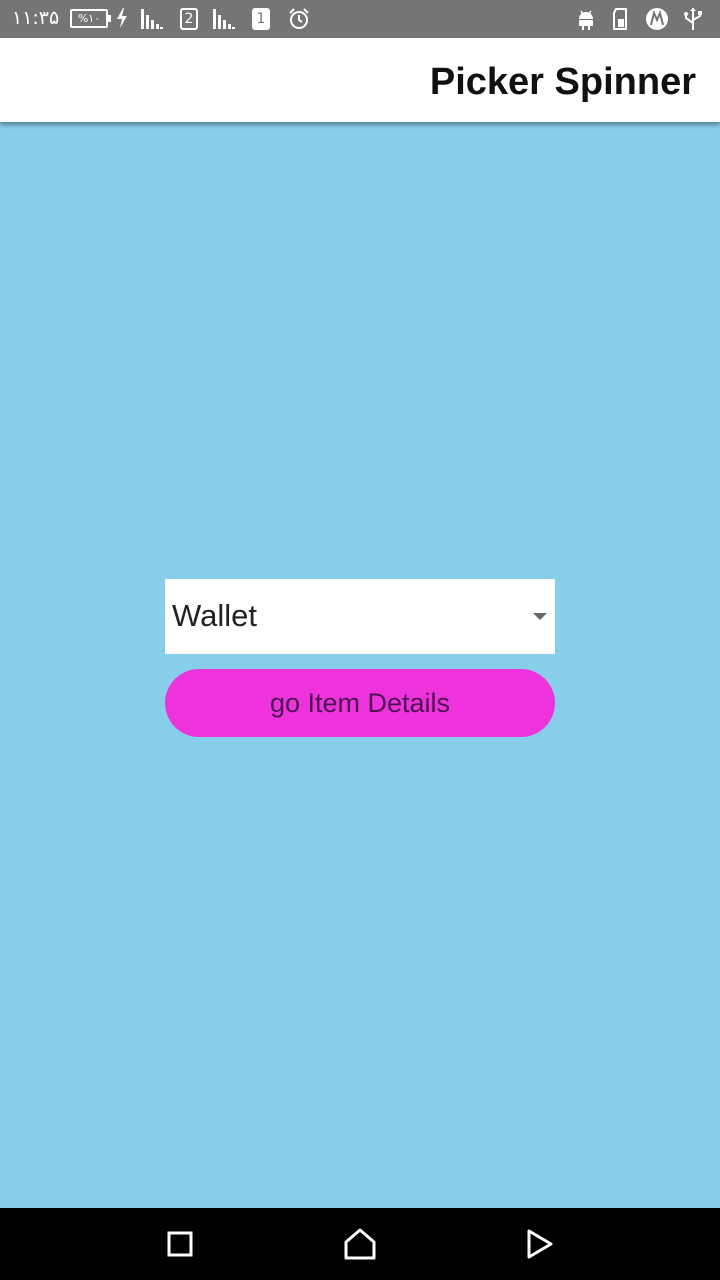 The image size is (720, 1280). I want to click on recents-square-icon, so click(180, 1244).